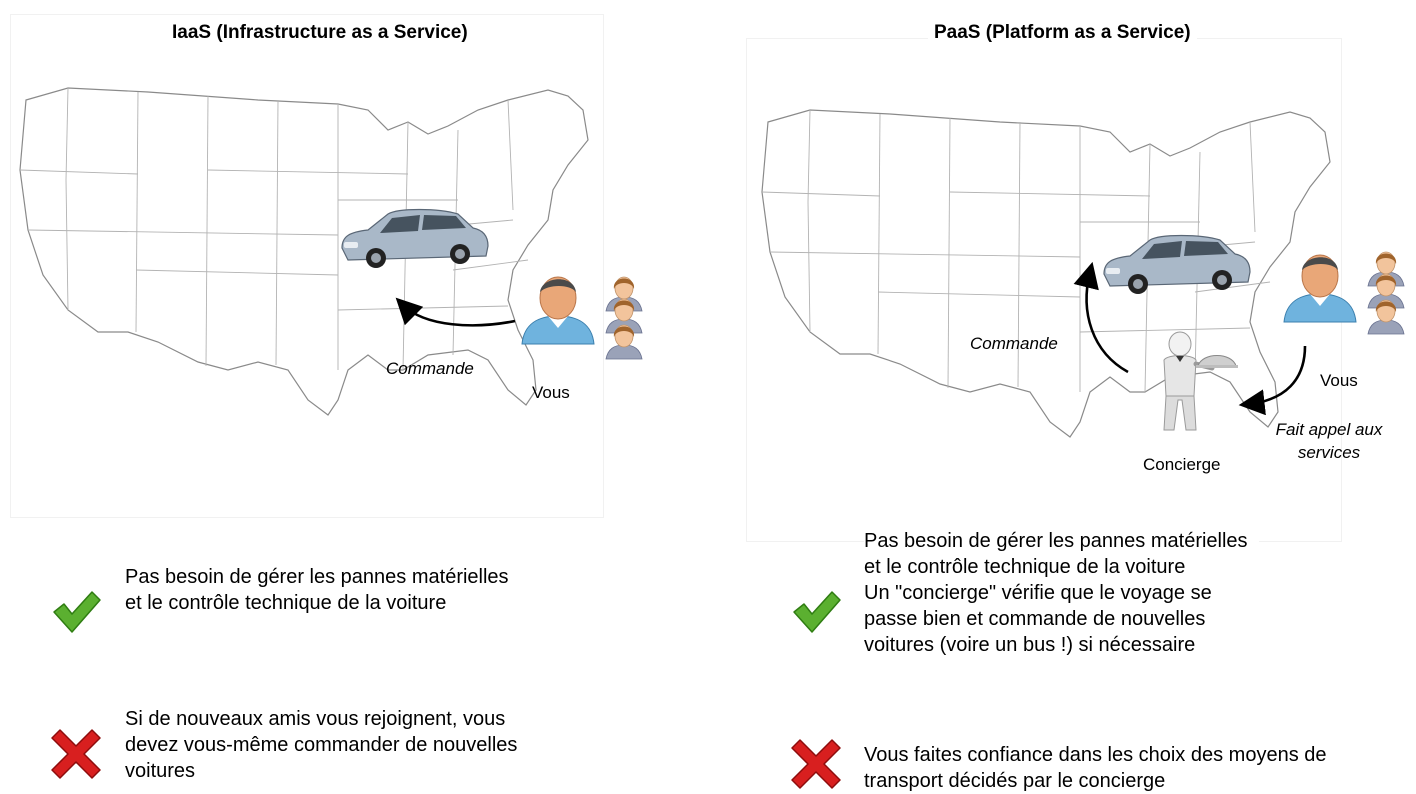 The height and width of the screenshot is (794, 1416). What do you see at coordinates (415, 238) in the screenshot?
I see `car-icon` at bounding box center [415, 238].